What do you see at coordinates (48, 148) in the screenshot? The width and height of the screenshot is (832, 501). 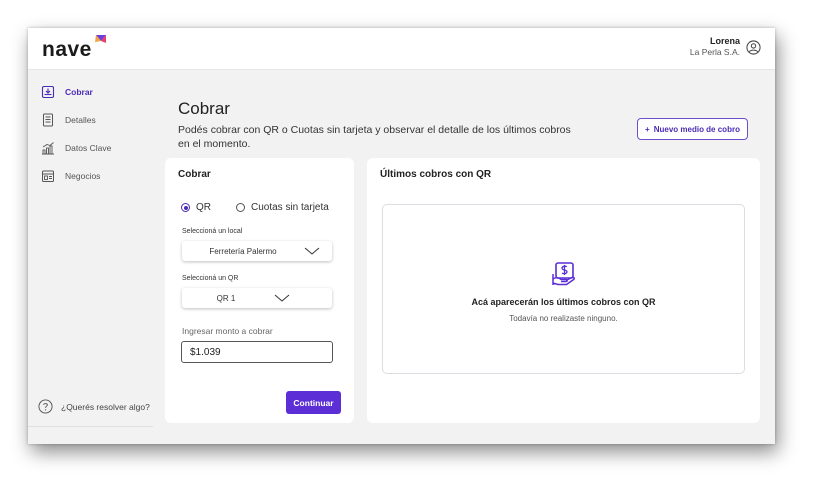 I see `chart-icon` at bounding box center [48, 148].